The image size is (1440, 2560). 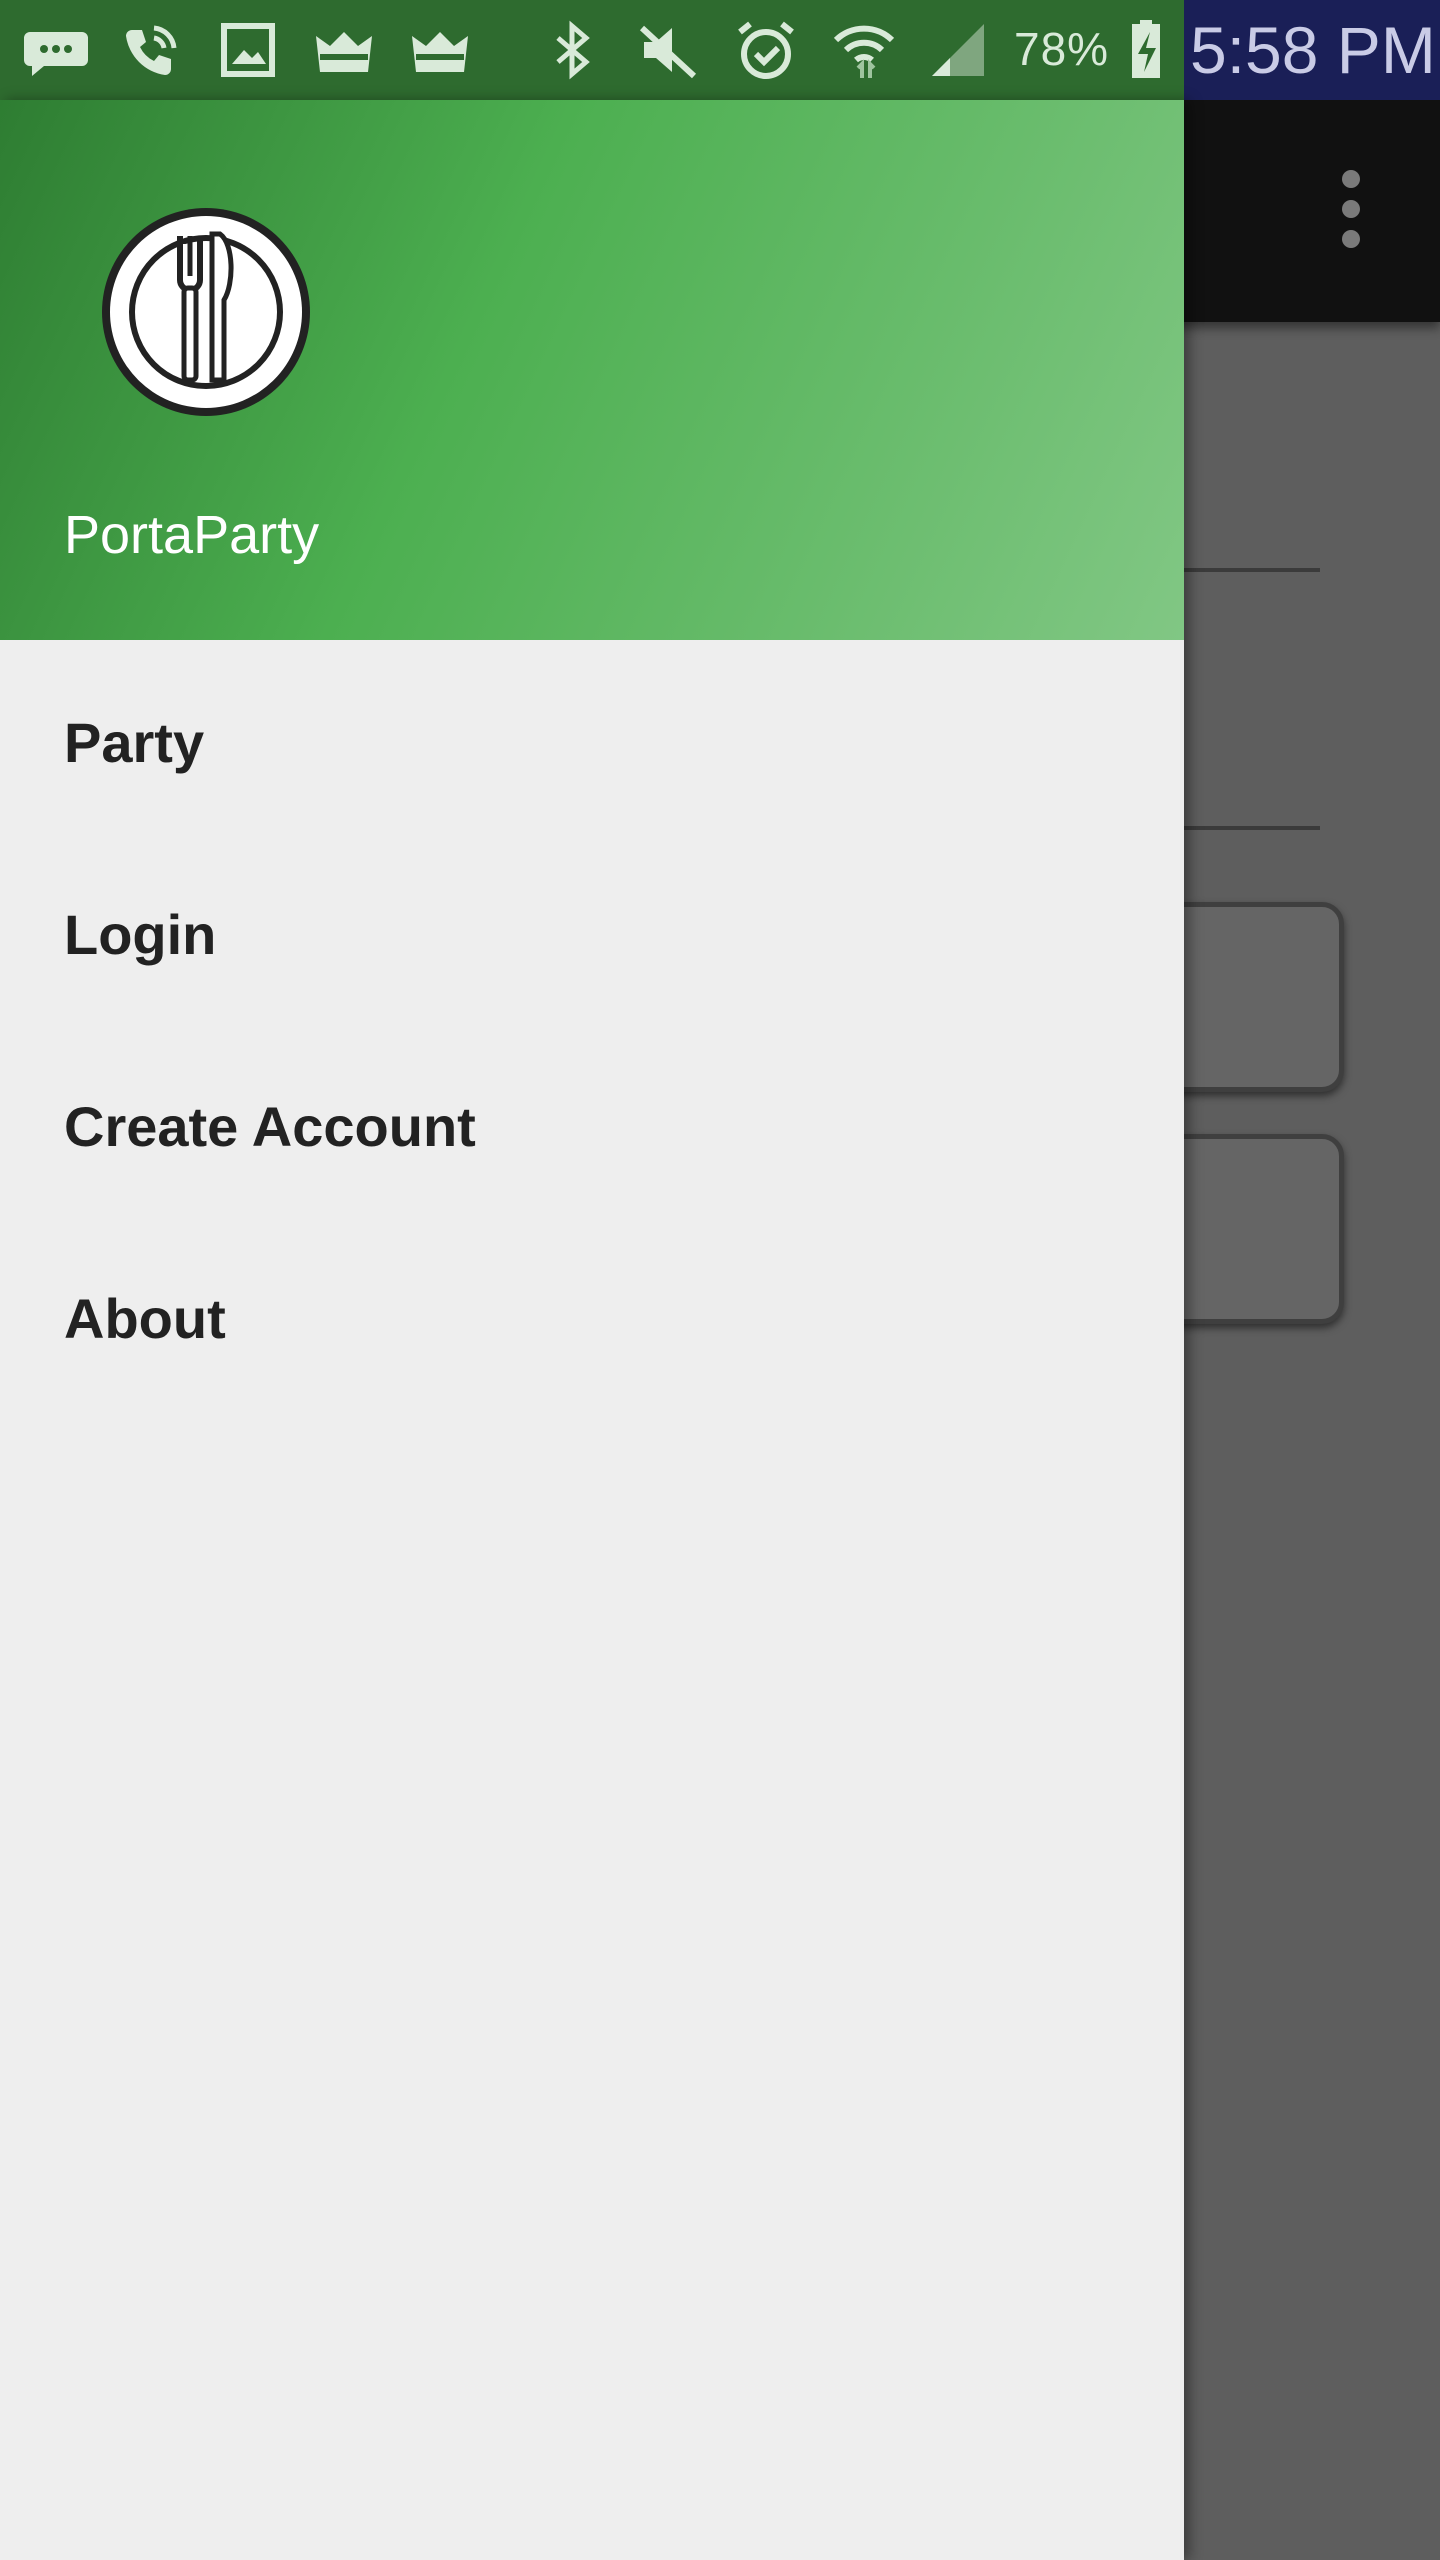 I want to click on plate-fork-knife-icon, so click(x=206, y=312).